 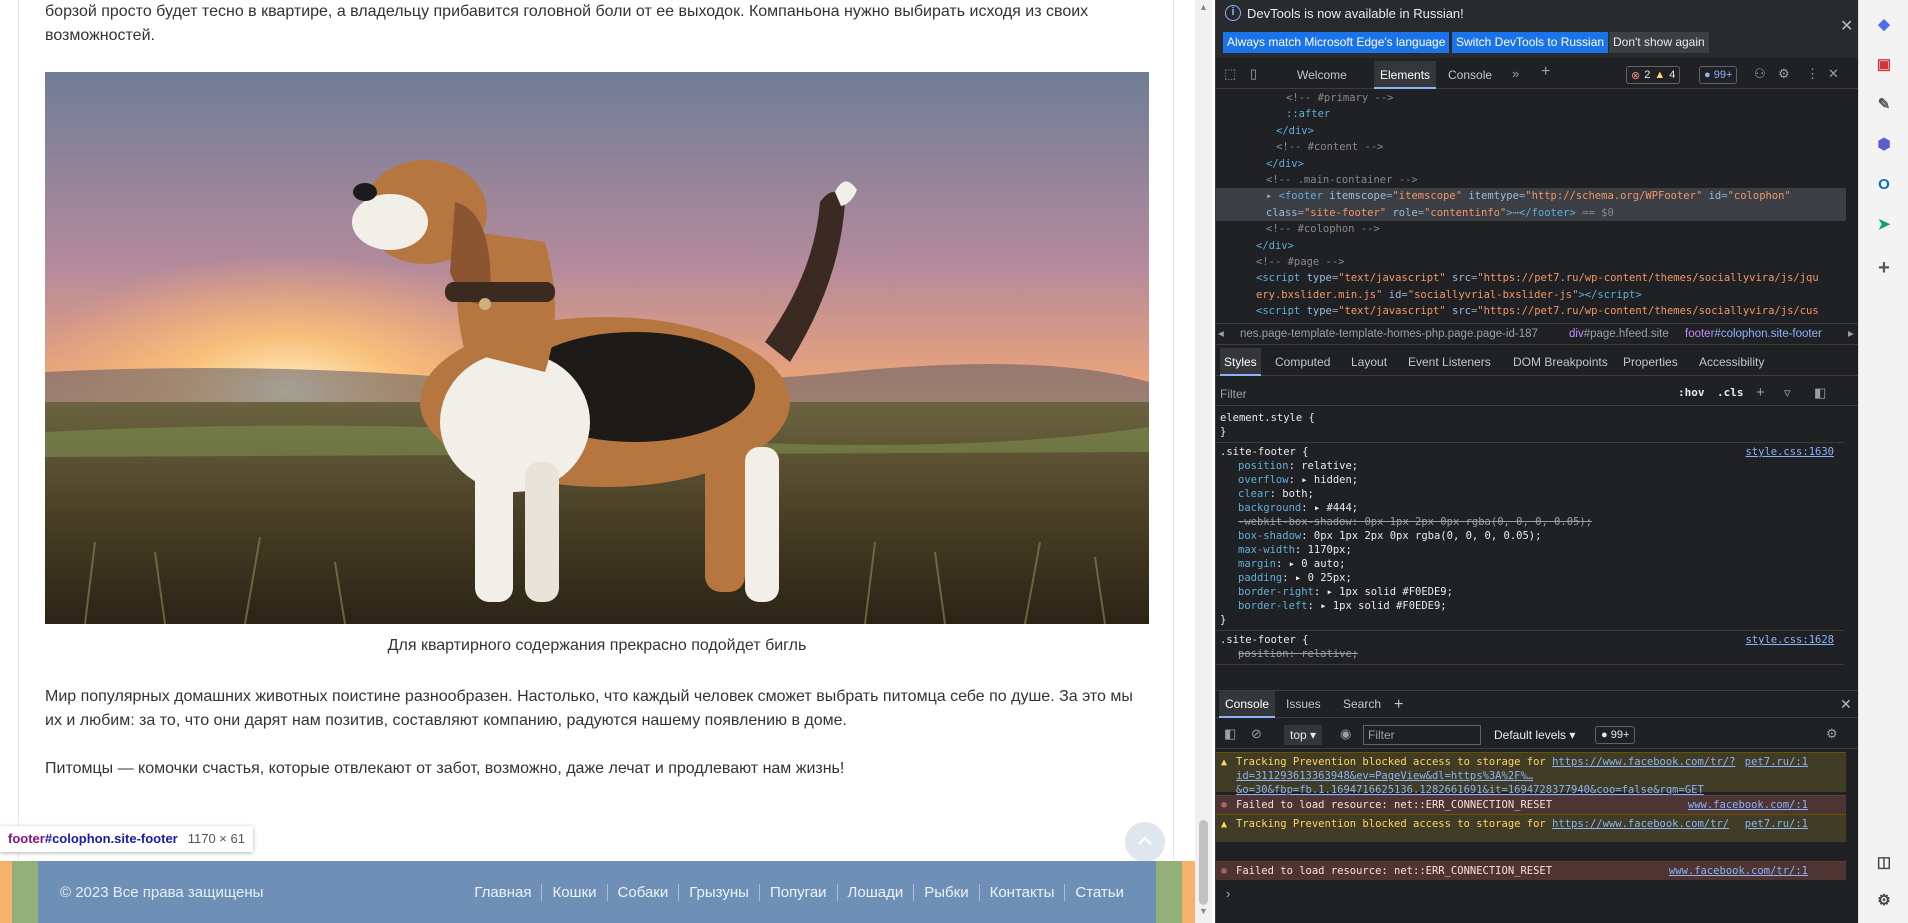 I want to click on scroll-up-arrow-icon: ▲, so click(x=1203, y=7).